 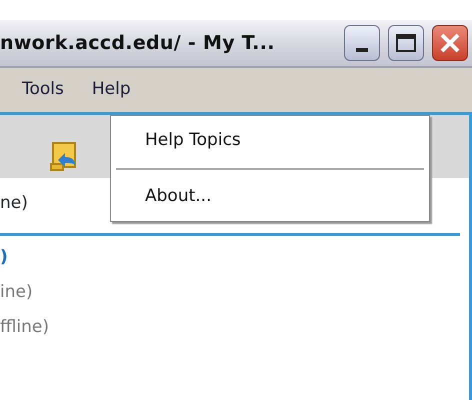 I want to click on close-button, so click(x=450, y=43).